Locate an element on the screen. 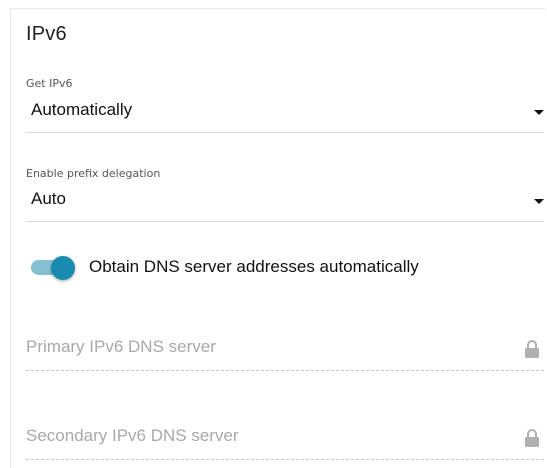  toggle-thumb is located at coordinates (63, 268).